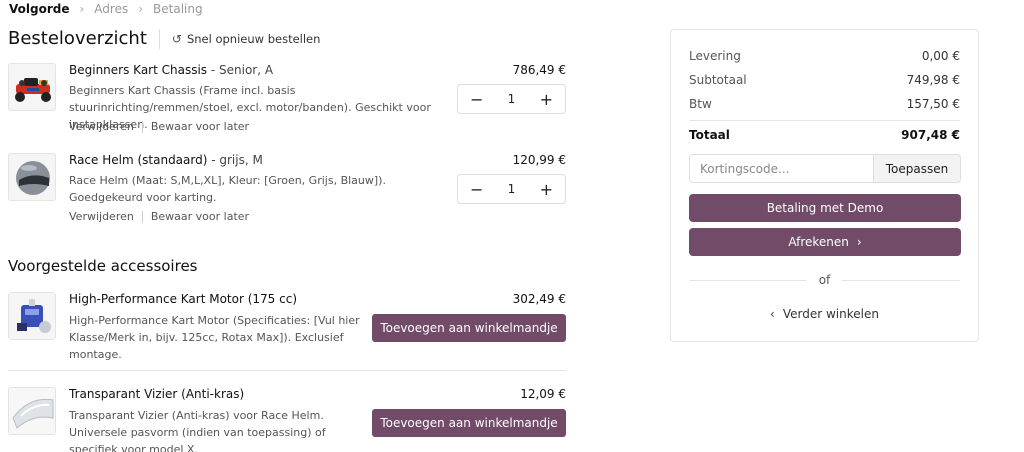 The height and width of the screenshot is (452, 1024). I want to click on product-name: Race Helm (standaard) - grijs, M, so click(166, 160).